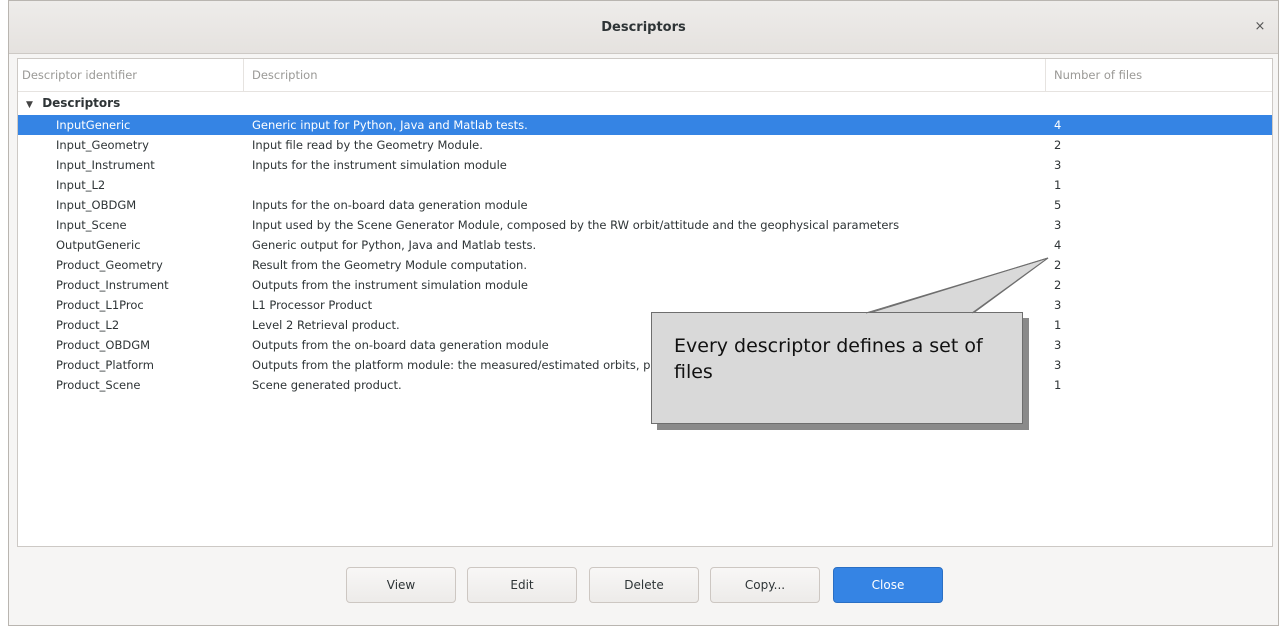 The width and height of the screenshot is (1283, 628). I want to click on delete-button: Delete, so click(644, 585).